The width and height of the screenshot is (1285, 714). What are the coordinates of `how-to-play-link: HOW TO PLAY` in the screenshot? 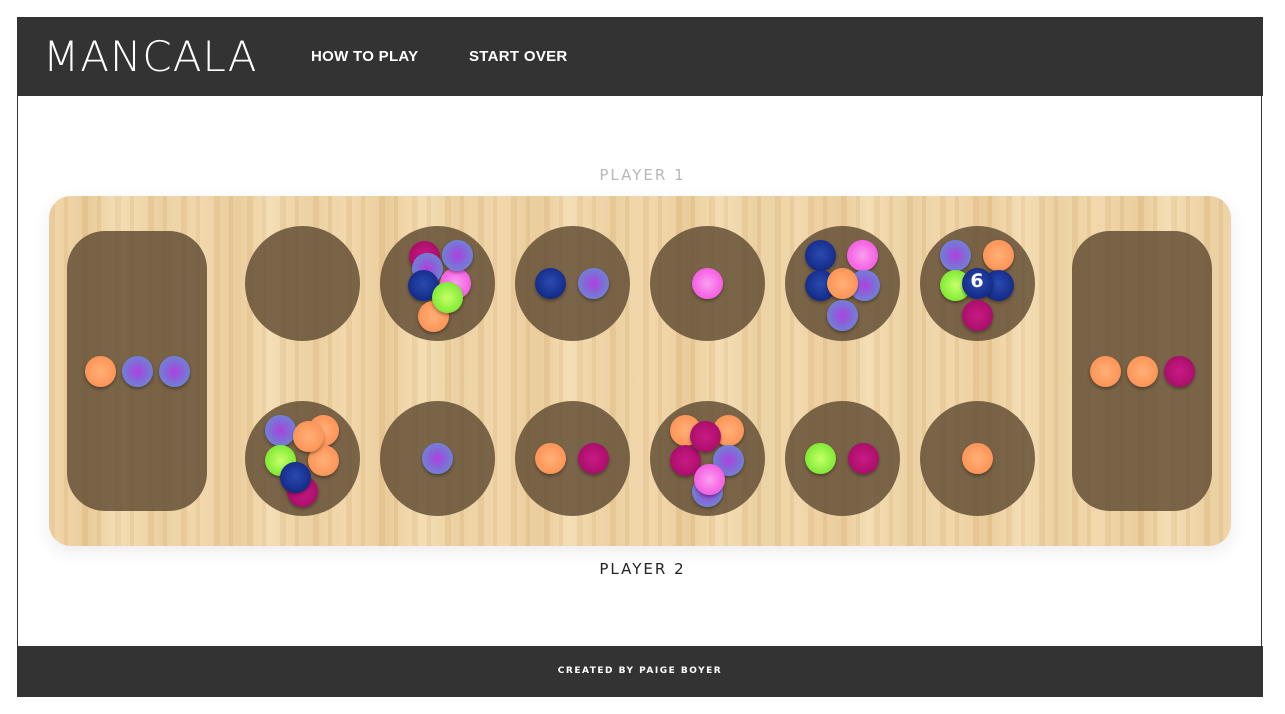 It's located at (364, 56).